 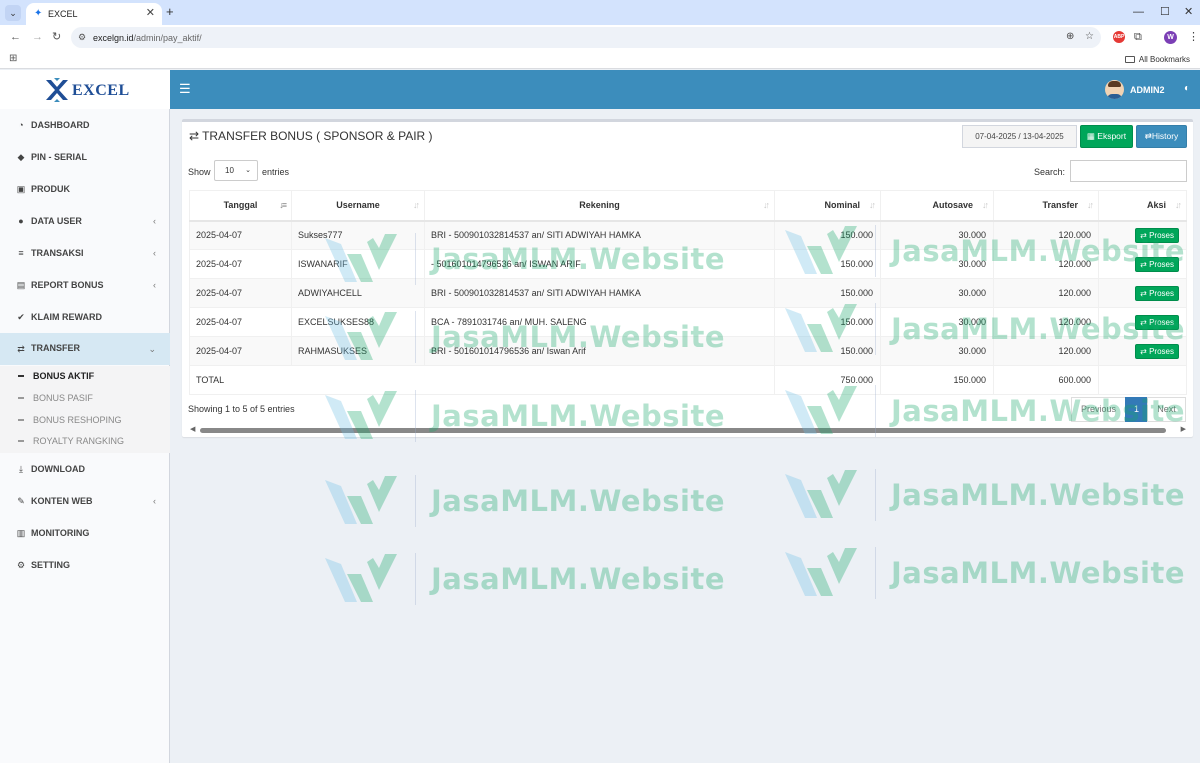 I want to click on user-avatar, so click(x=1114, y=89).